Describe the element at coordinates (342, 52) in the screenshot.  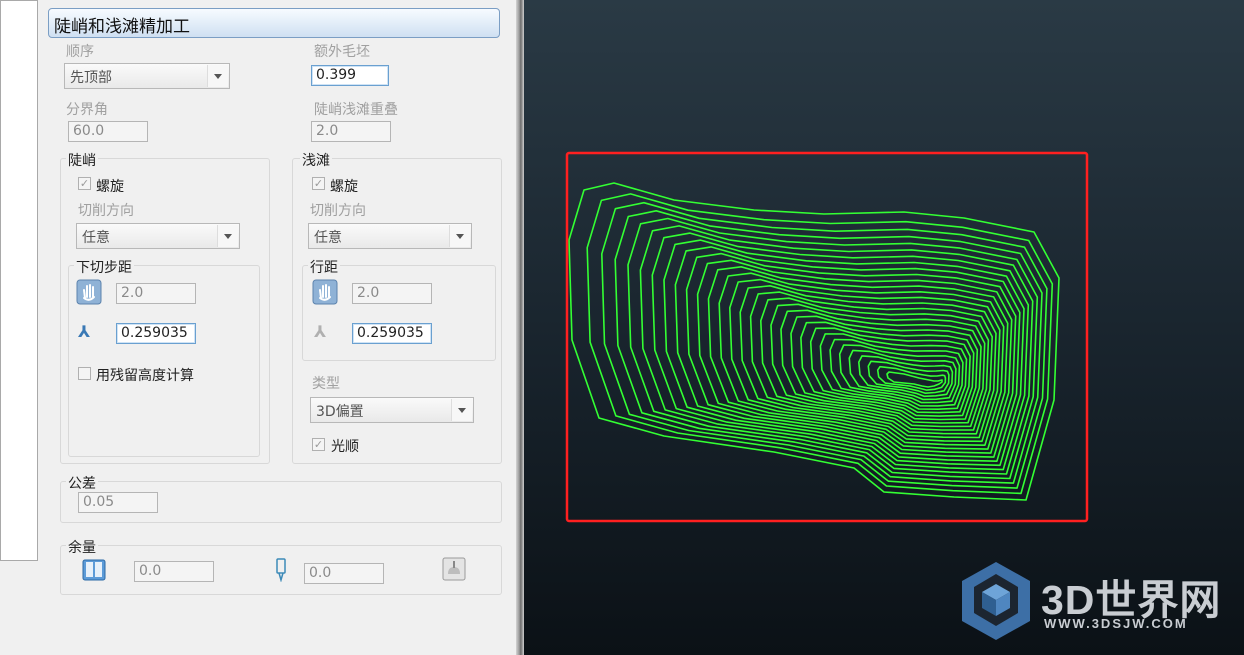
I see `extra-stock-label: 额外毛坯` at that location.